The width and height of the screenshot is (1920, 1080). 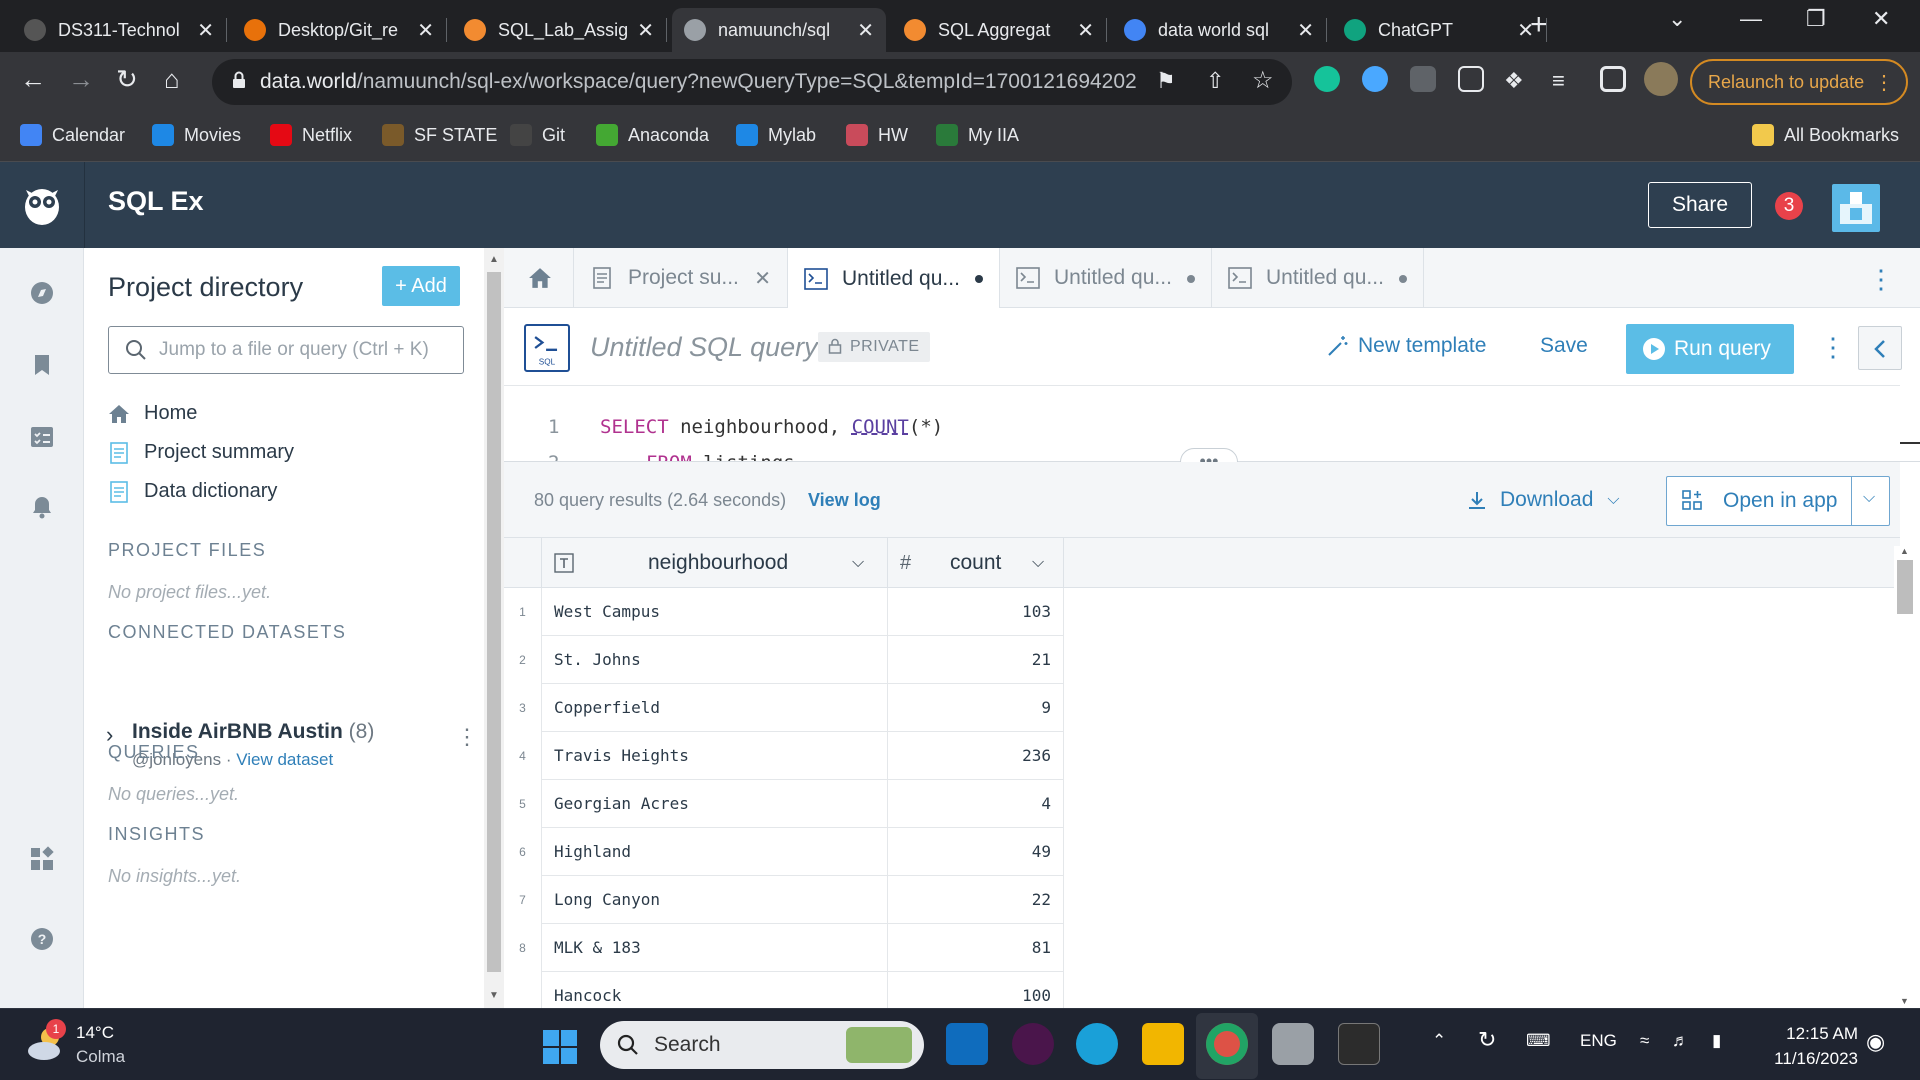 What do you see at coordinates (1202, 612) in the screenshot?
I see `table-row: 1 West Campus 103` at bounding box center [1202, 612].